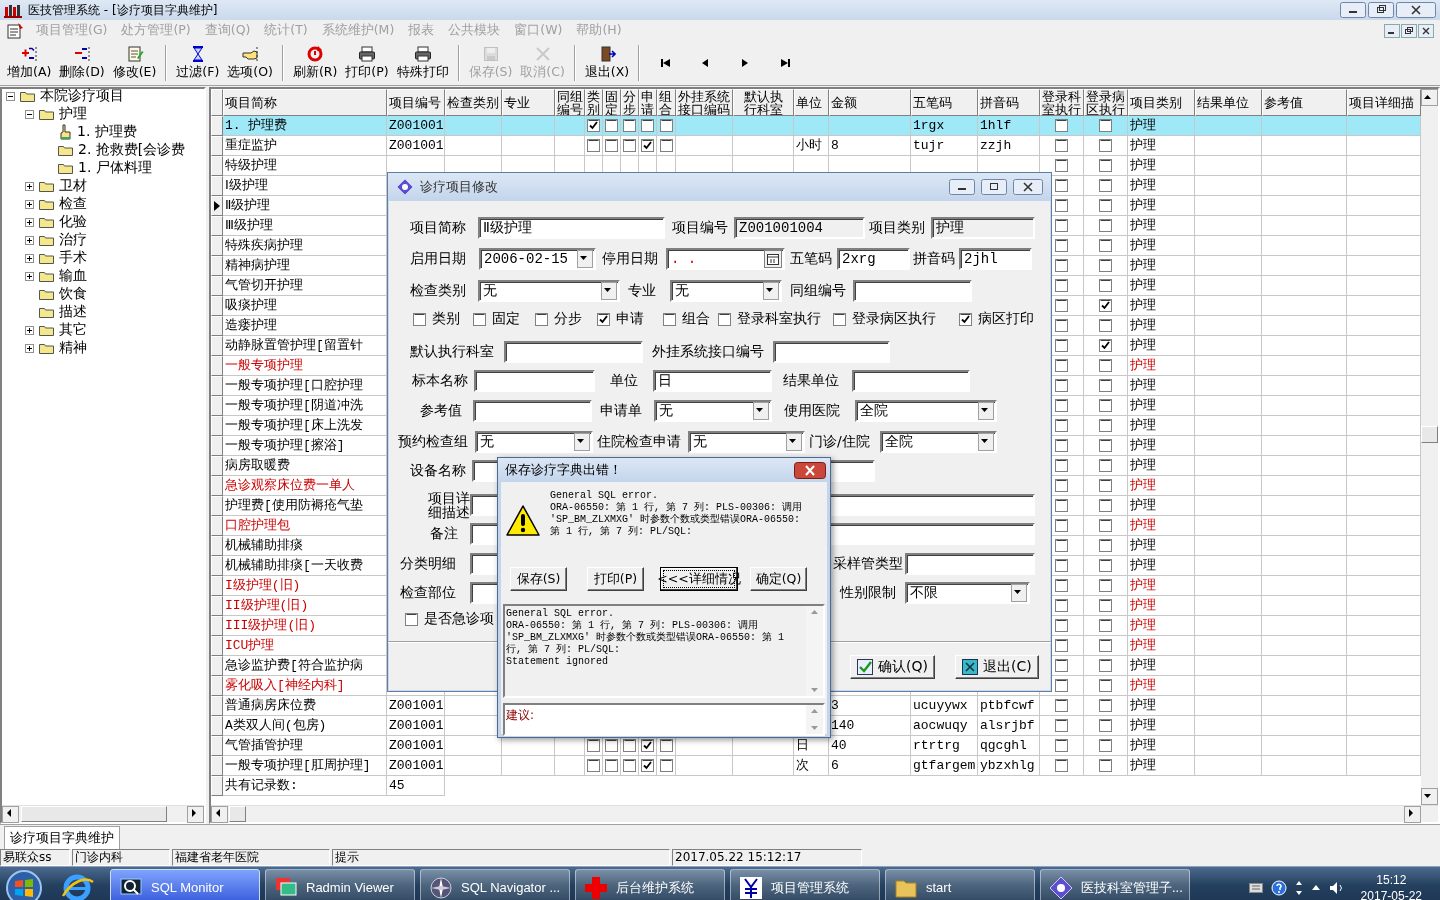  What do you see at coordinates (624, 381) in the screenshot?
I see `field-label: 单位` at bounding box center [624, 381].